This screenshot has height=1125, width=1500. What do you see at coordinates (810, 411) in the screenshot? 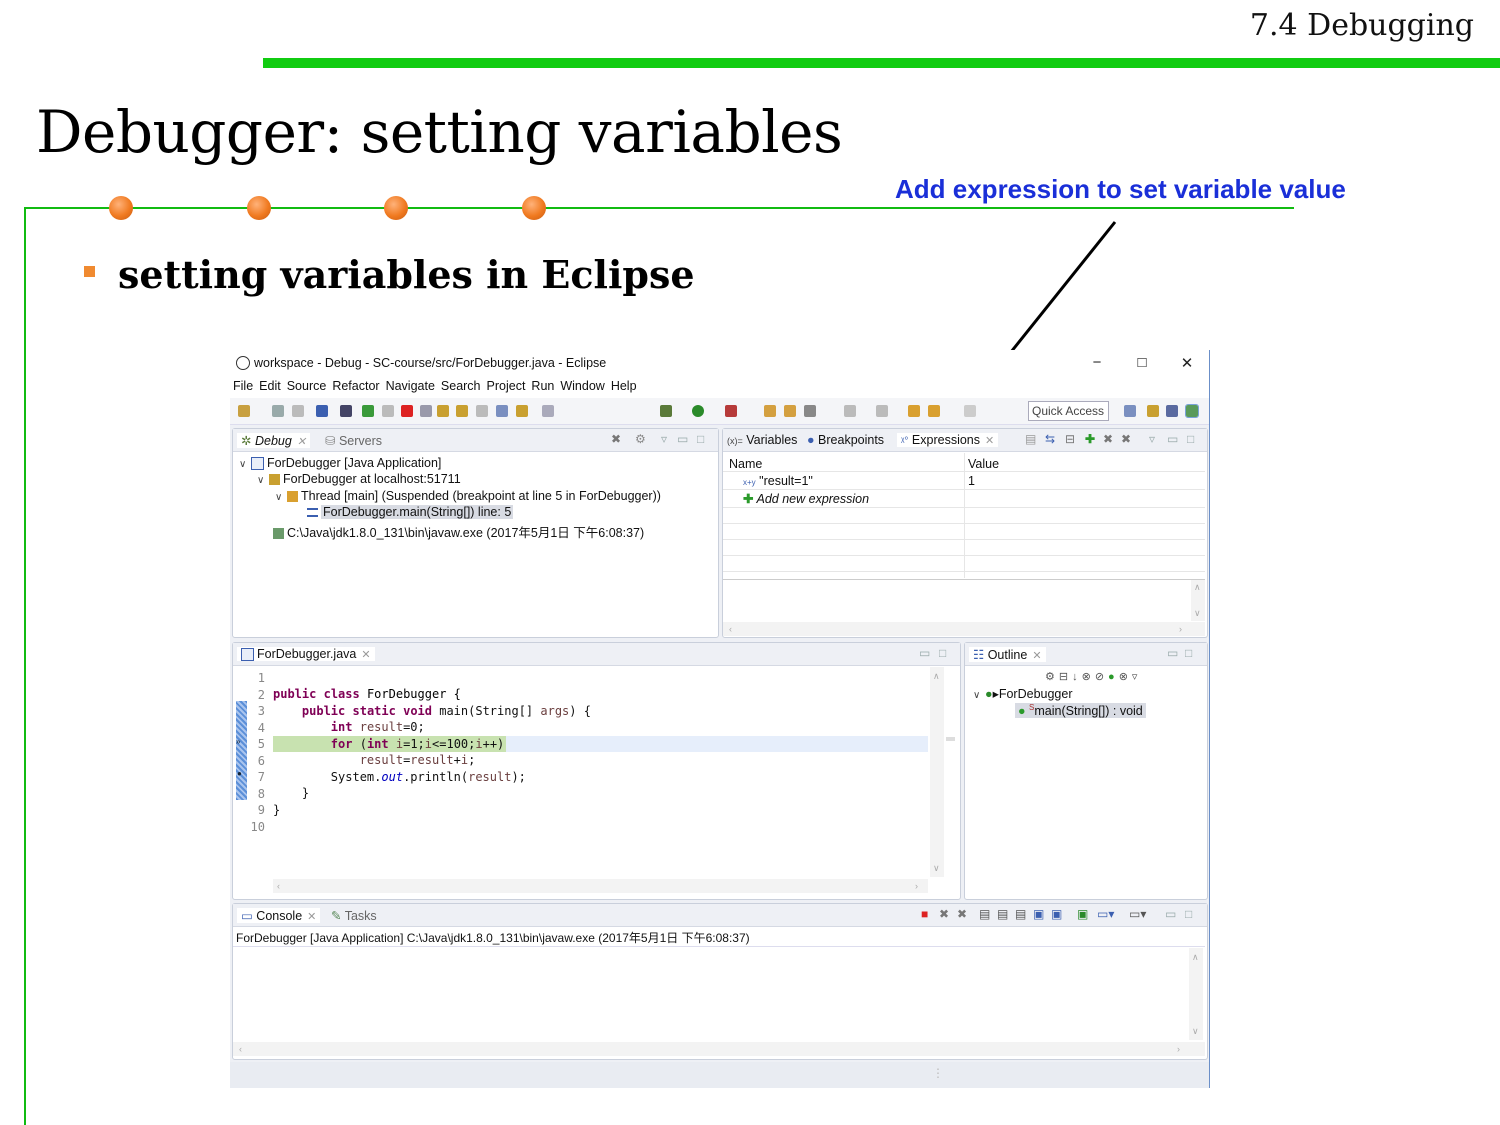
I see `search-tool-icon` at bounding box center [810, 411].